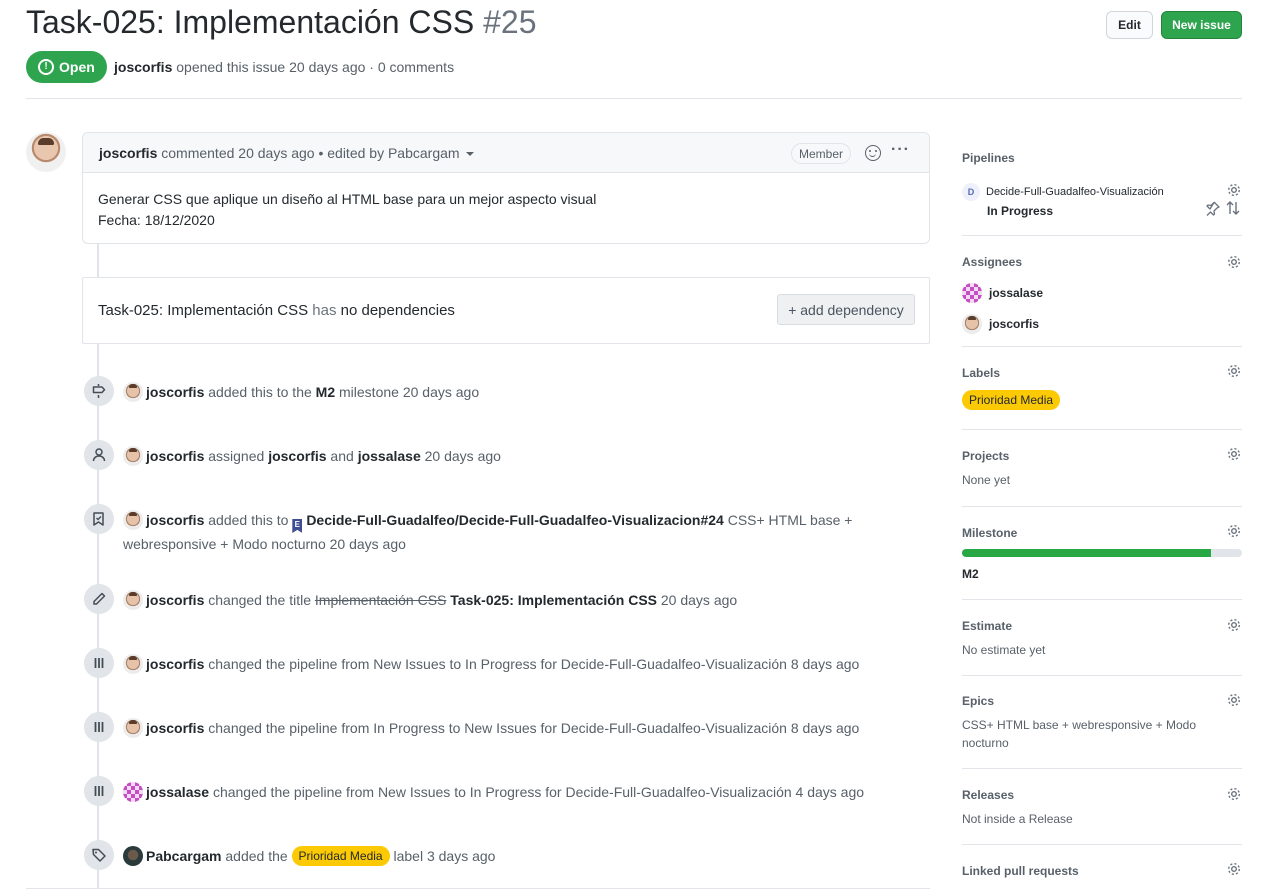  Describe the element at coordinates (981, 373) in the screenshot. I see `sidebar-section-title: Labels` at that location.